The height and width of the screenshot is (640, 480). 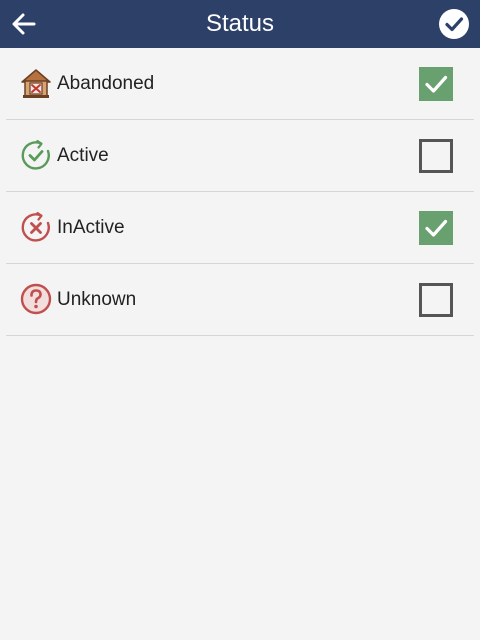 I want to click on inactive-checkbox, so click(x=436, y=228).